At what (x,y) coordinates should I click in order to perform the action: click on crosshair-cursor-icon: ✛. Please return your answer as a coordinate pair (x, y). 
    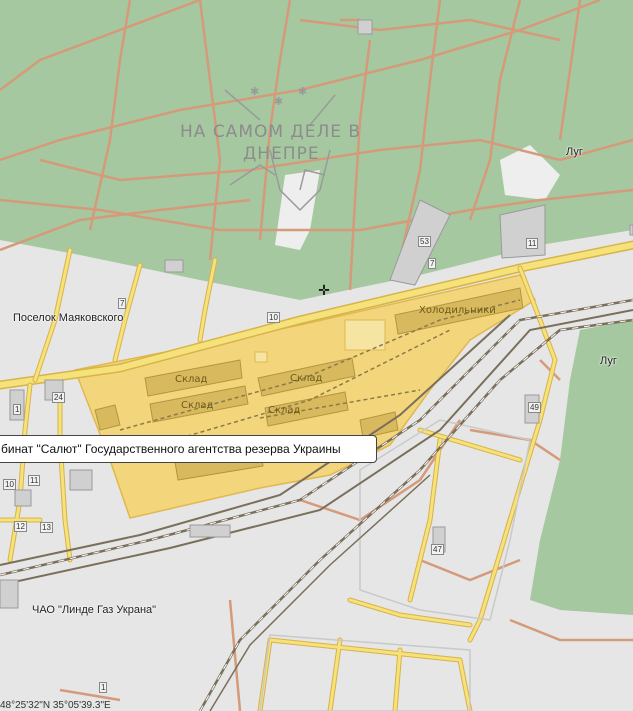
    Looking at the image, I should click on (324, 290).